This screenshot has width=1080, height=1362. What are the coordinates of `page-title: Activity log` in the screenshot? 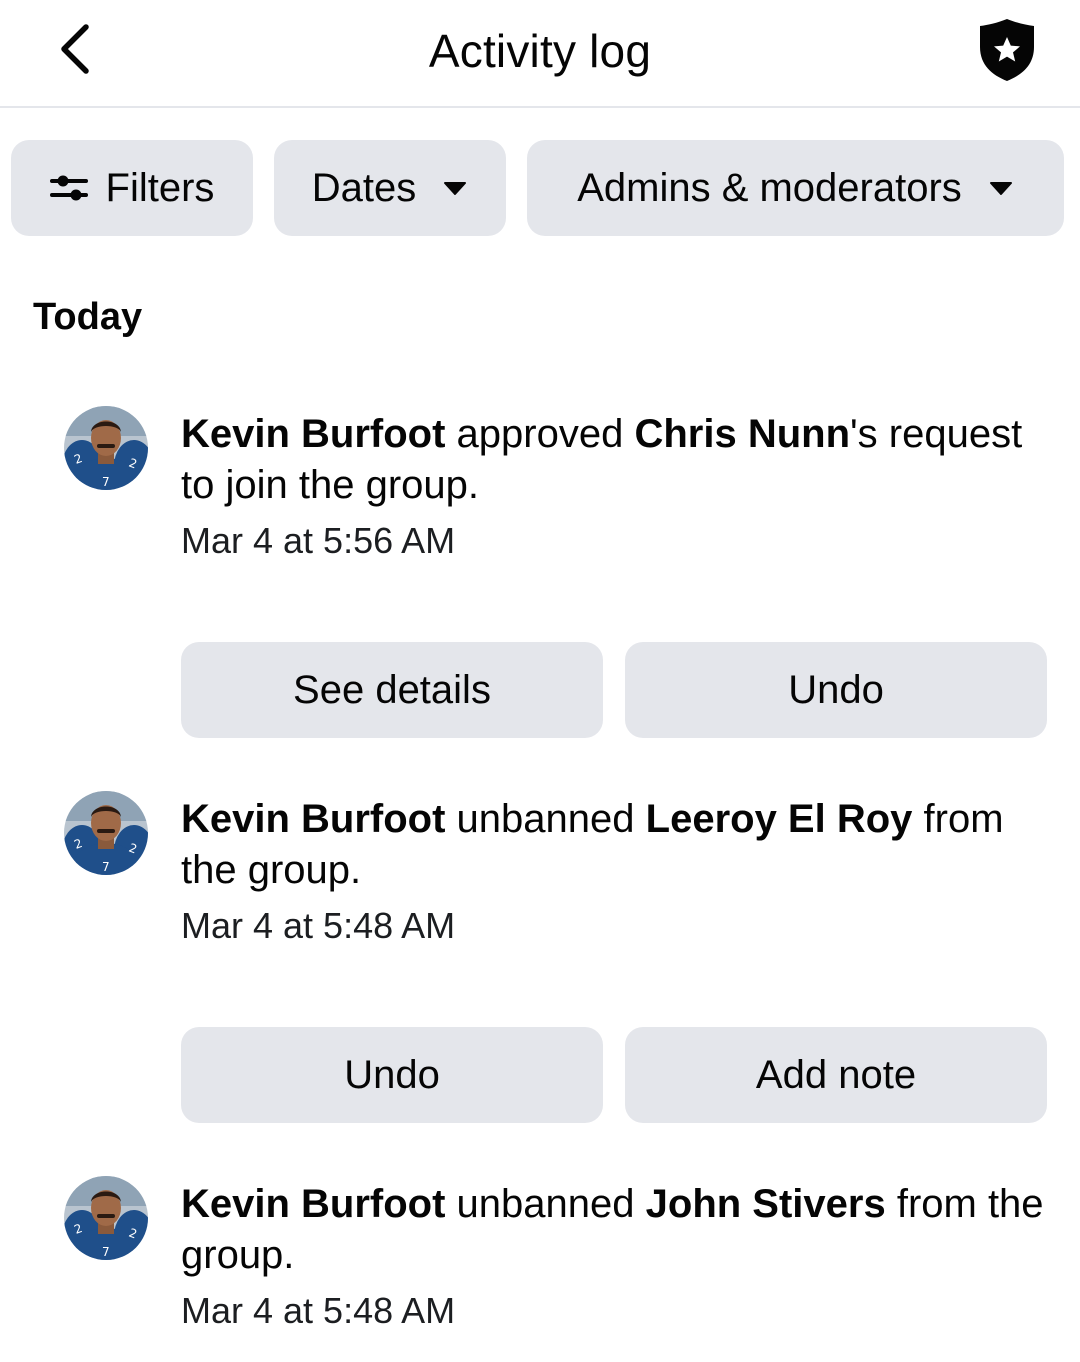 It's located at (540, 51).